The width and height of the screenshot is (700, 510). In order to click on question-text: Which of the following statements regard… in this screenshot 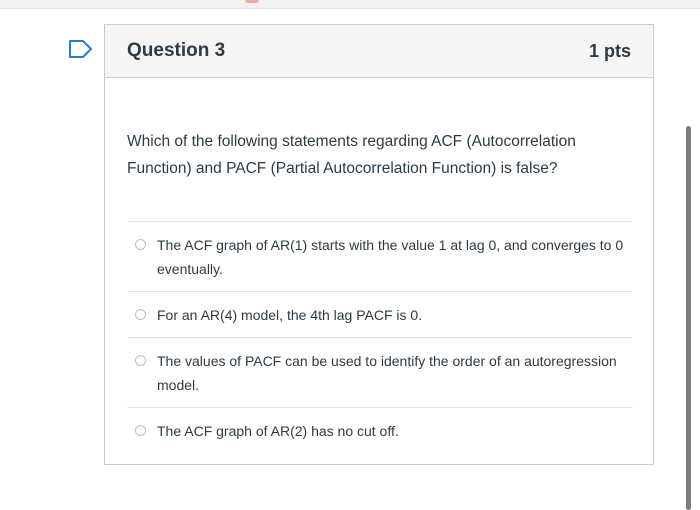, I will do `click(351, 155)`.